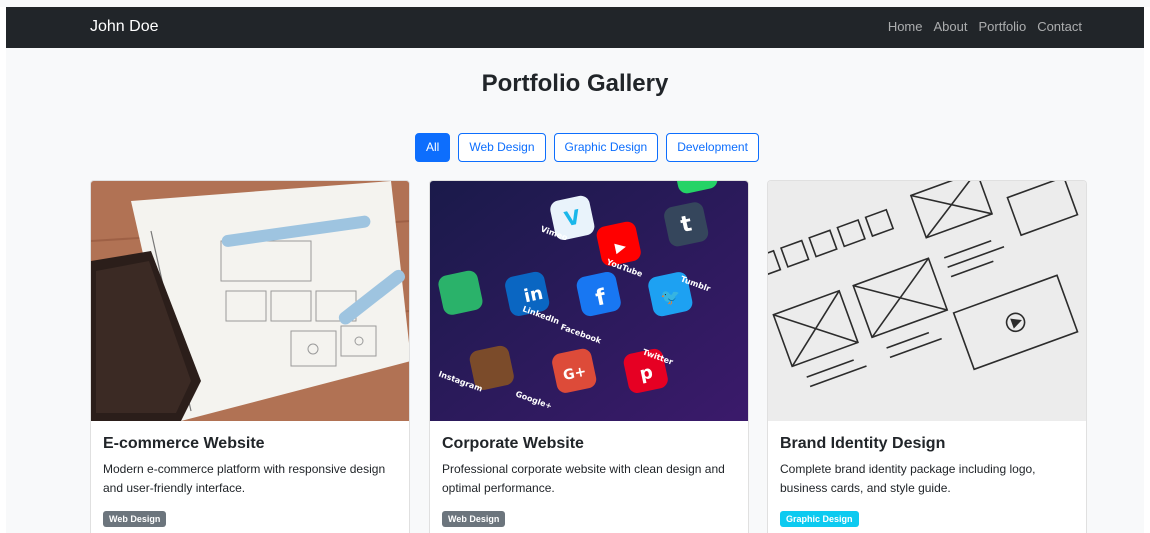 The height and width of the screenshot is (533, 1150). I want to click on card-image-wireframe-sketch, so click(250, 301).